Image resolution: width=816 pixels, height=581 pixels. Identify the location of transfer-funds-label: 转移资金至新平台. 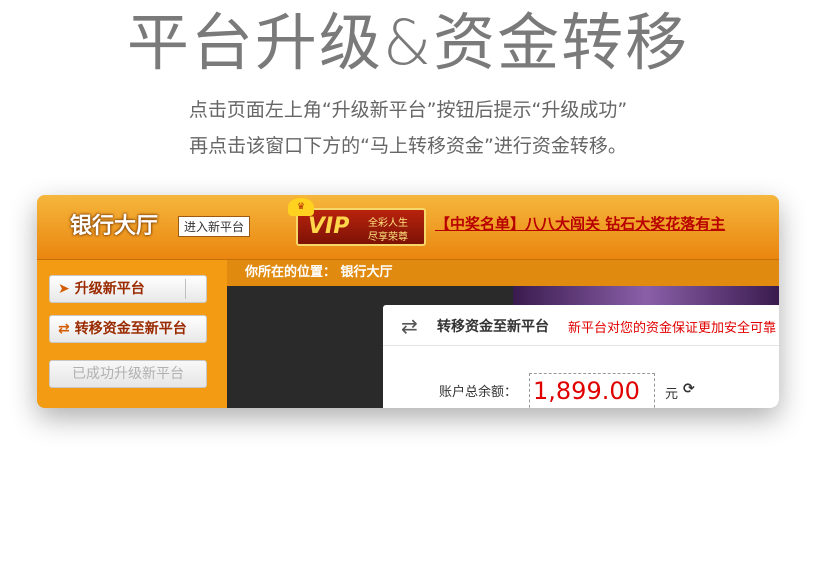
(130, 329).